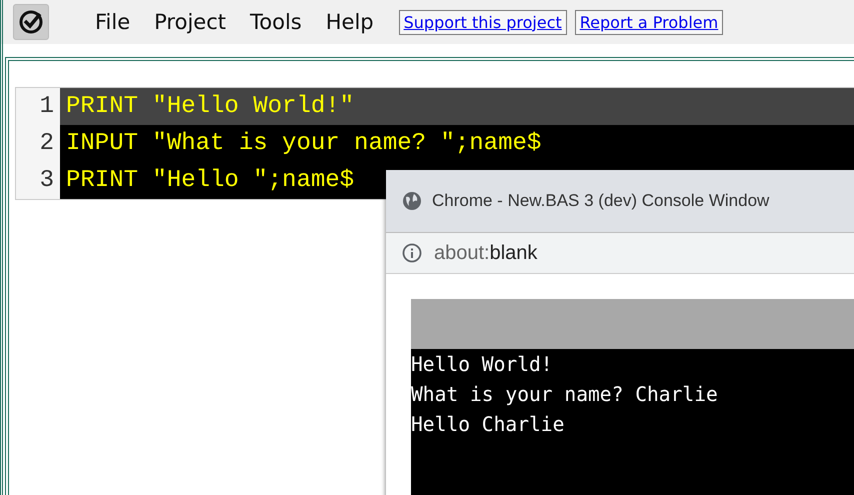  I want to click on line-number: 2, so click(38, 143).